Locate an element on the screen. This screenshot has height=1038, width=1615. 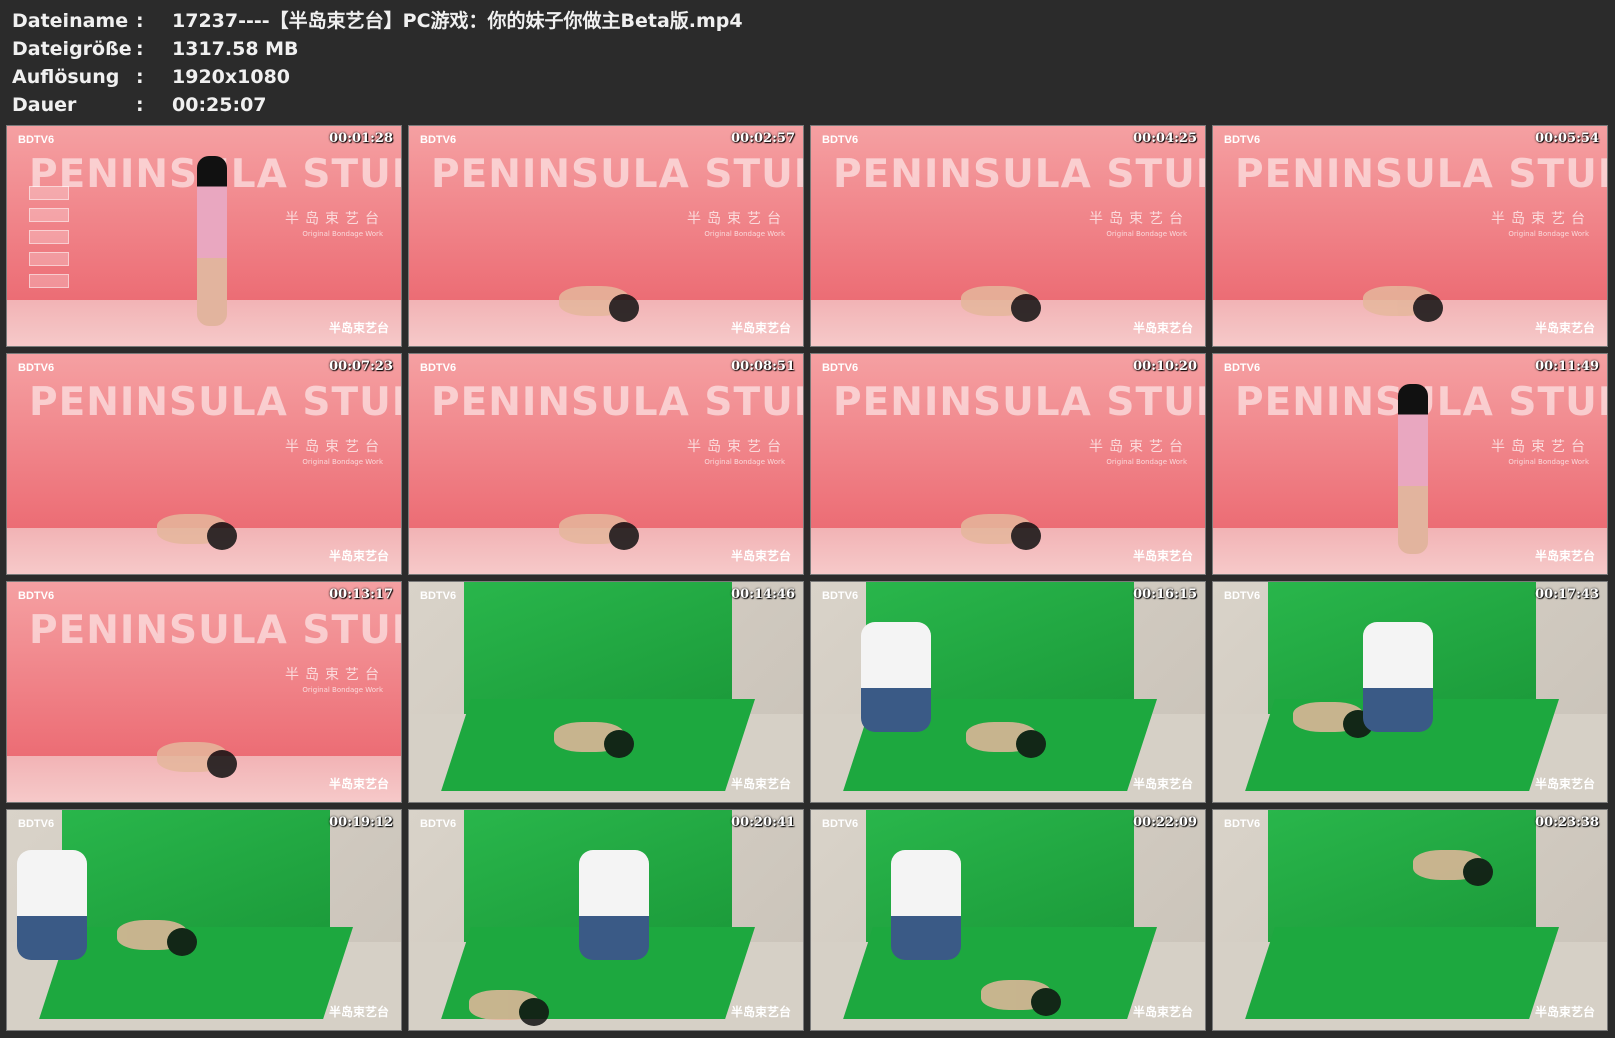
timestamp: 00:19:12 is located at coordinates (361, 822).